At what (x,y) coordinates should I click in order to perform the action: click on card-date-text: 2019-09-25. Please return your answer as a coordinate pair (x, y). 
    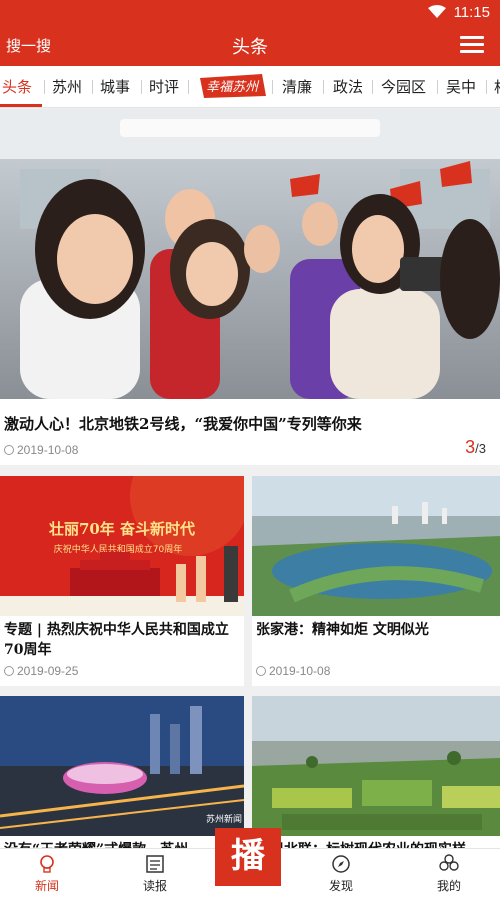
    Looking at the image, I should click on (48, 671).